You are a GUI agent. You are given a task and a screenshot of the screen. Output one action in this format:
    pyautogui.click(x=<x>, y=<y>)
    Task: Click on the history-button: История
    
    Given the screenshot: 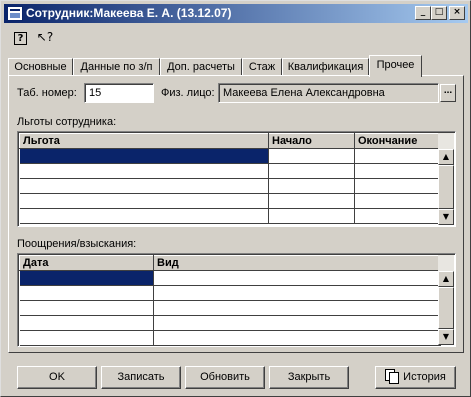 What is the action you would take?
    pyautogui.click(x=415, y=377)
    